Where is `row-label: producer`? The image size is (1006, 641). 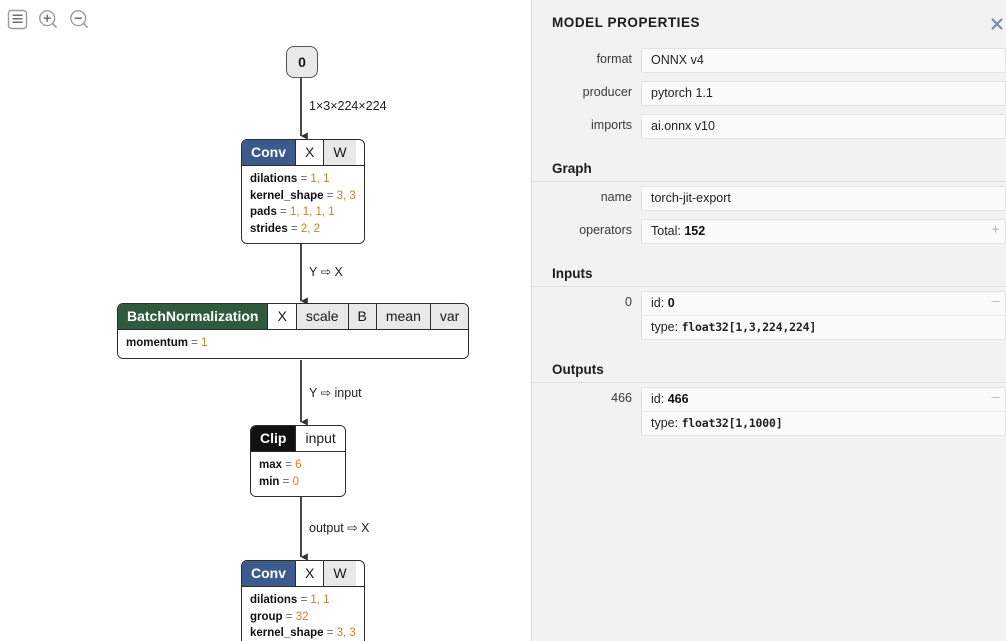 row-label: producer is located at coordinates (607, 92).